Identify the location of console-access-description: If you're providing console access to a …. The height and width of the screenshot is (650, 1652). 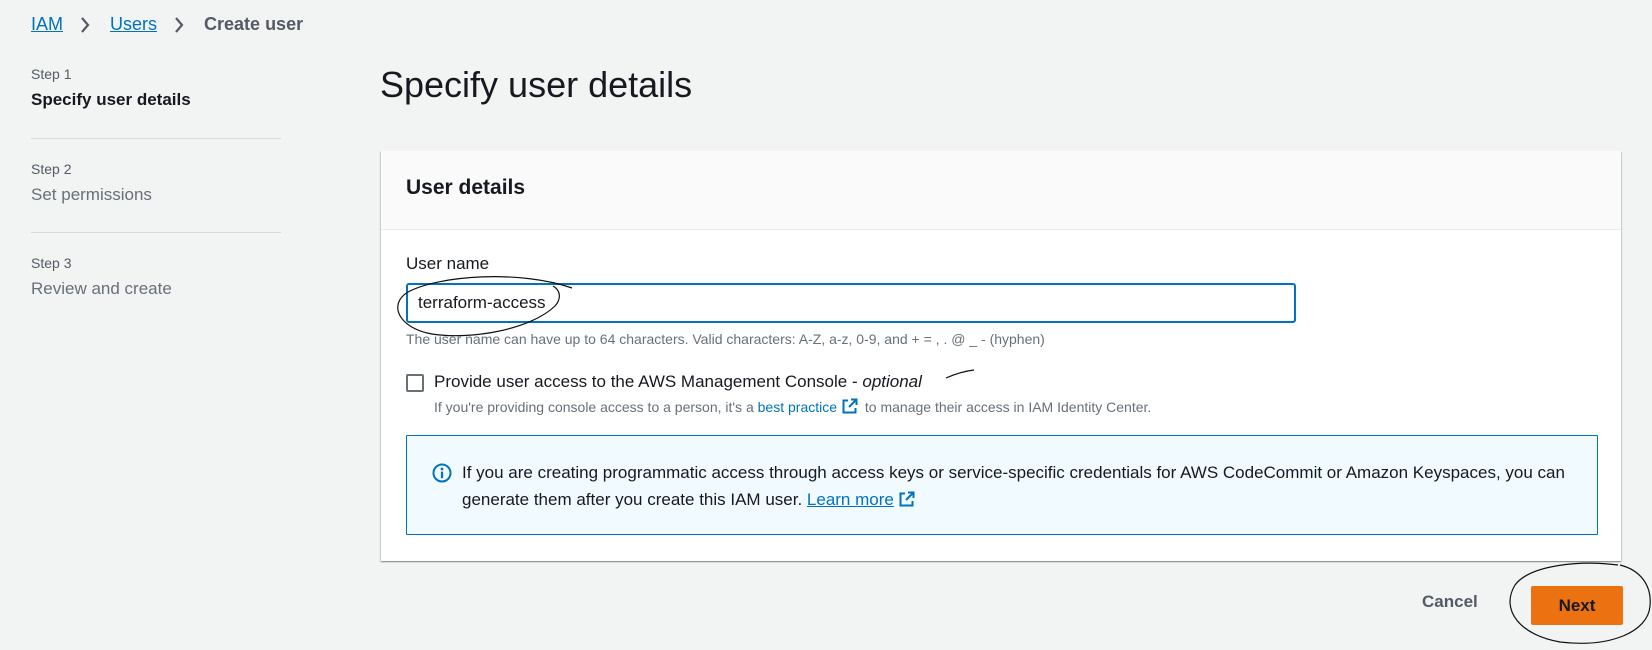
(792, 408).